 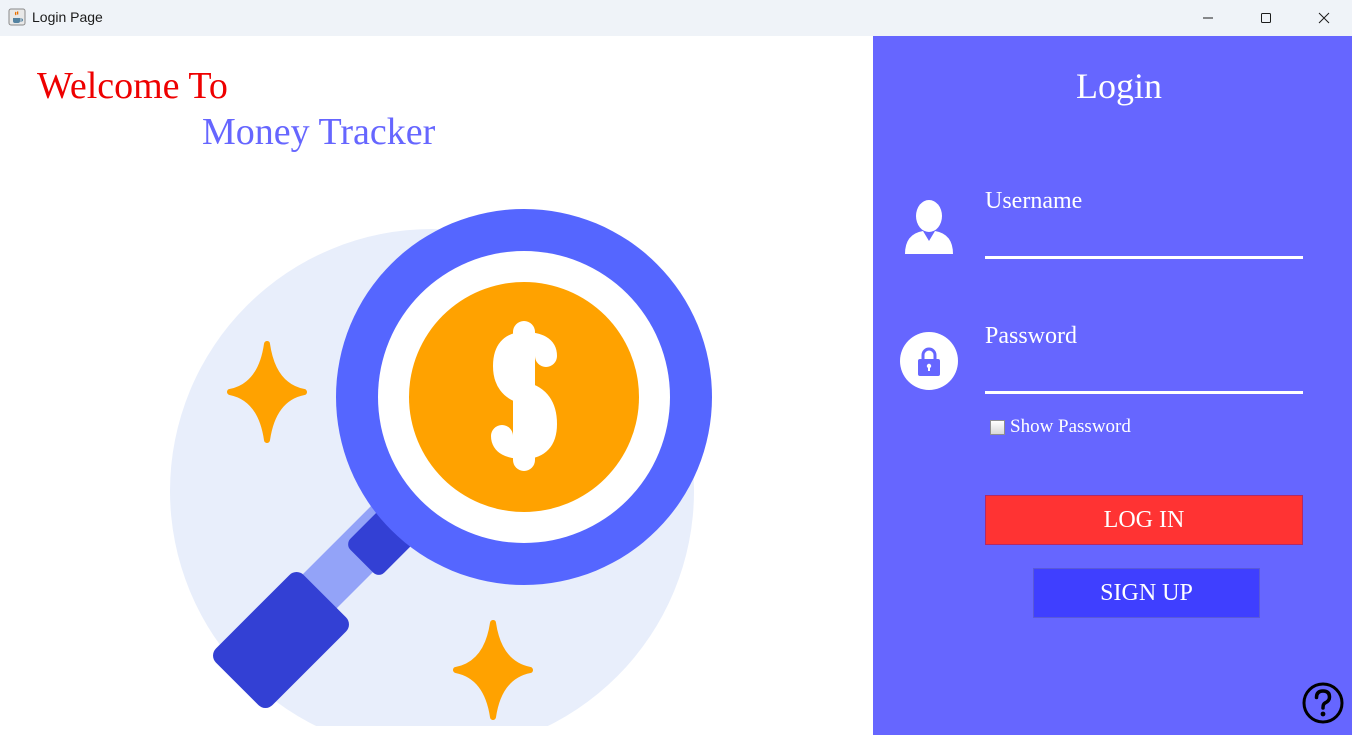 I want to click on help-icon, so click(x=1323, y=703).